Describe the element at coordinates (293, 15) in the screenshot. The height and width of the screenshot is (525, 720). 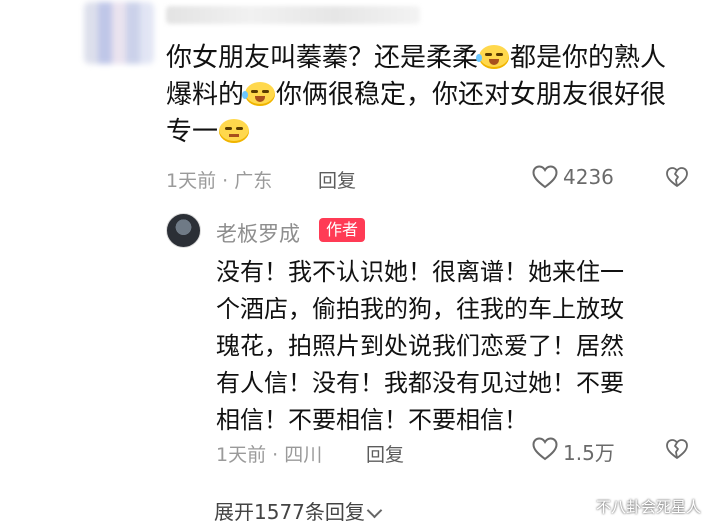
I see `blurred-username` at that location.